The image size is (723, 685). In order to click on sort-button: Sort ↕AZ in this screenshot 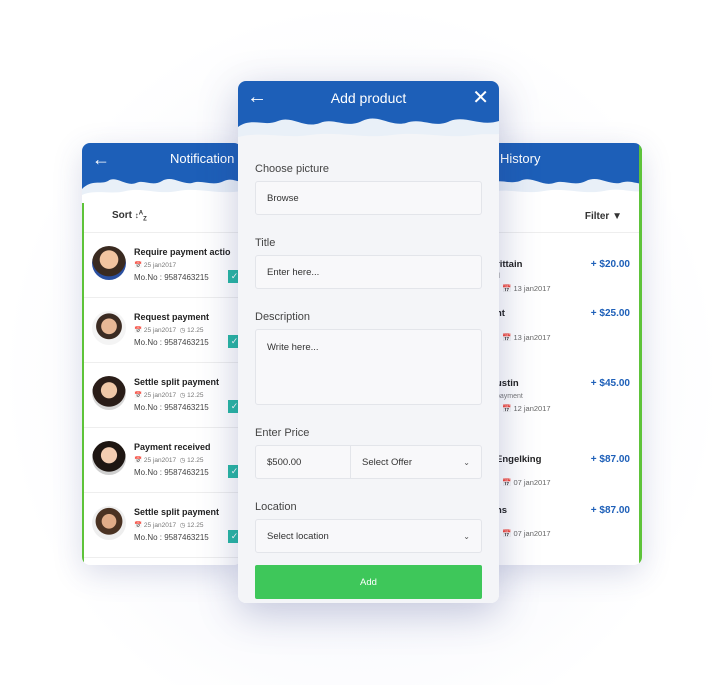, I will do `click(129, 216)`.